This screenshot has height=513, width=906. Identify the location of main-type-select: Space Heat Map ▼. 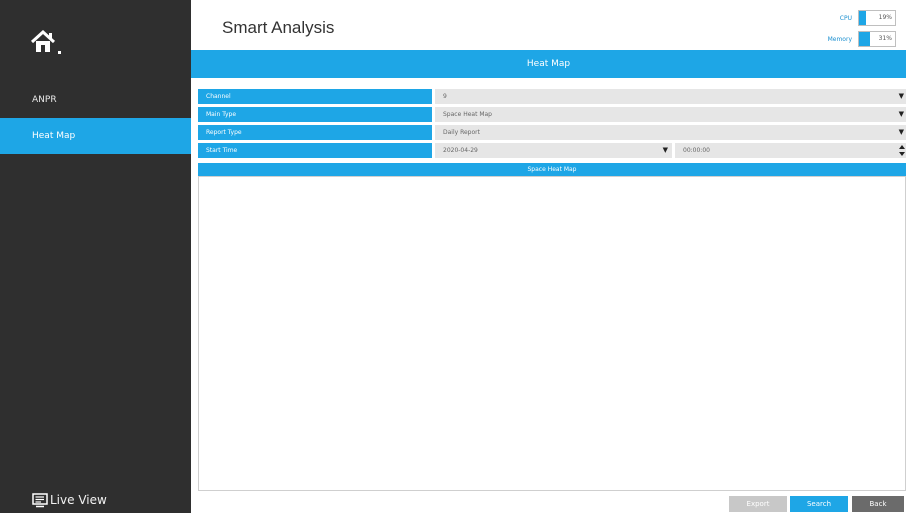
(670, 114).